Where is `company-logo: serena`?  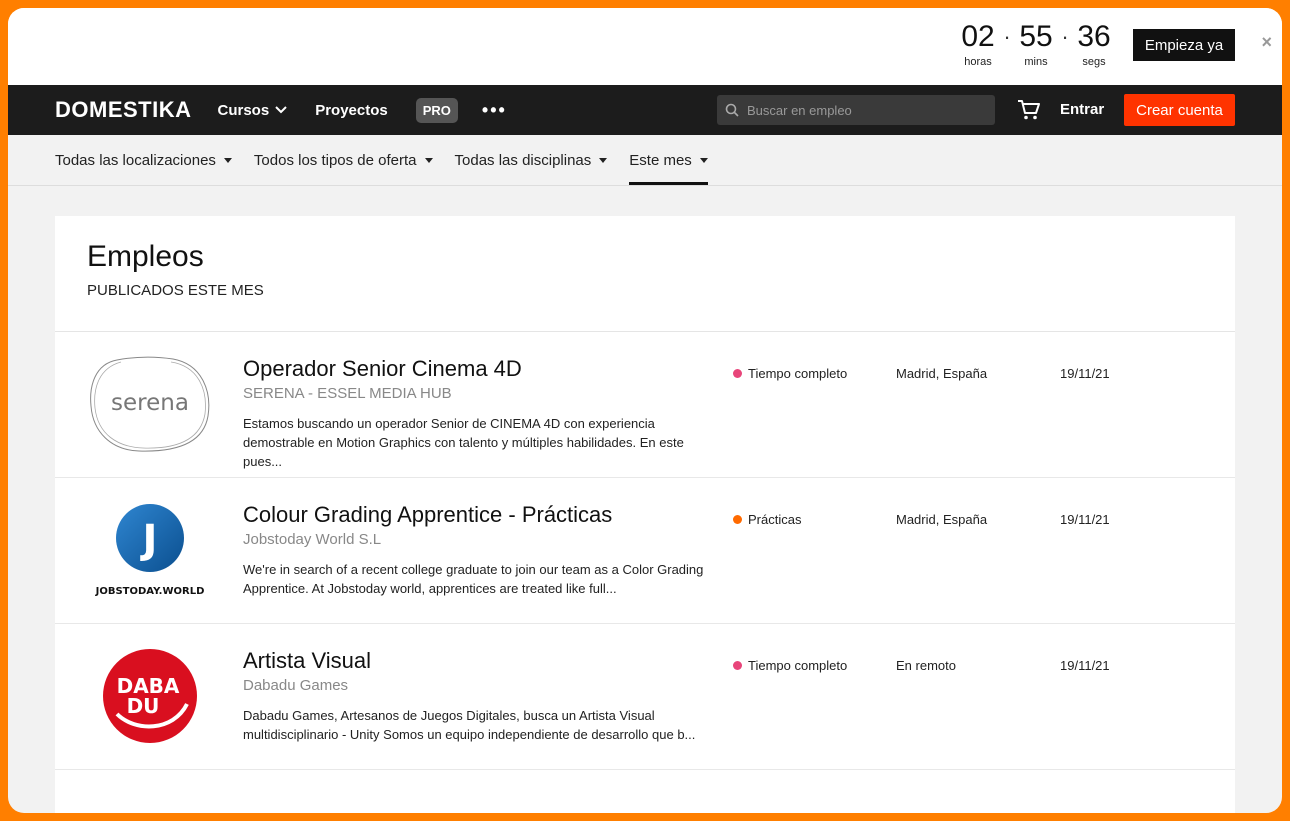 company-logo: serena is located at coordinates (150, 404).